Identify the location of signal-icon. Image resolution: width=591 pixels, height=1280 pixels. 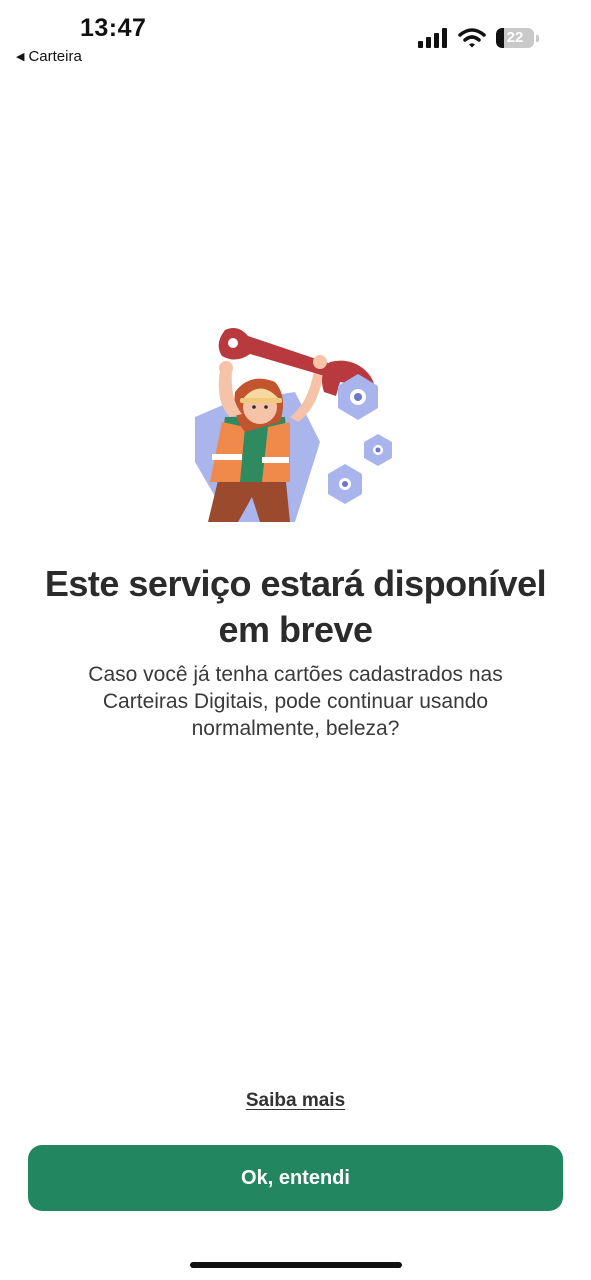
(432, 38).